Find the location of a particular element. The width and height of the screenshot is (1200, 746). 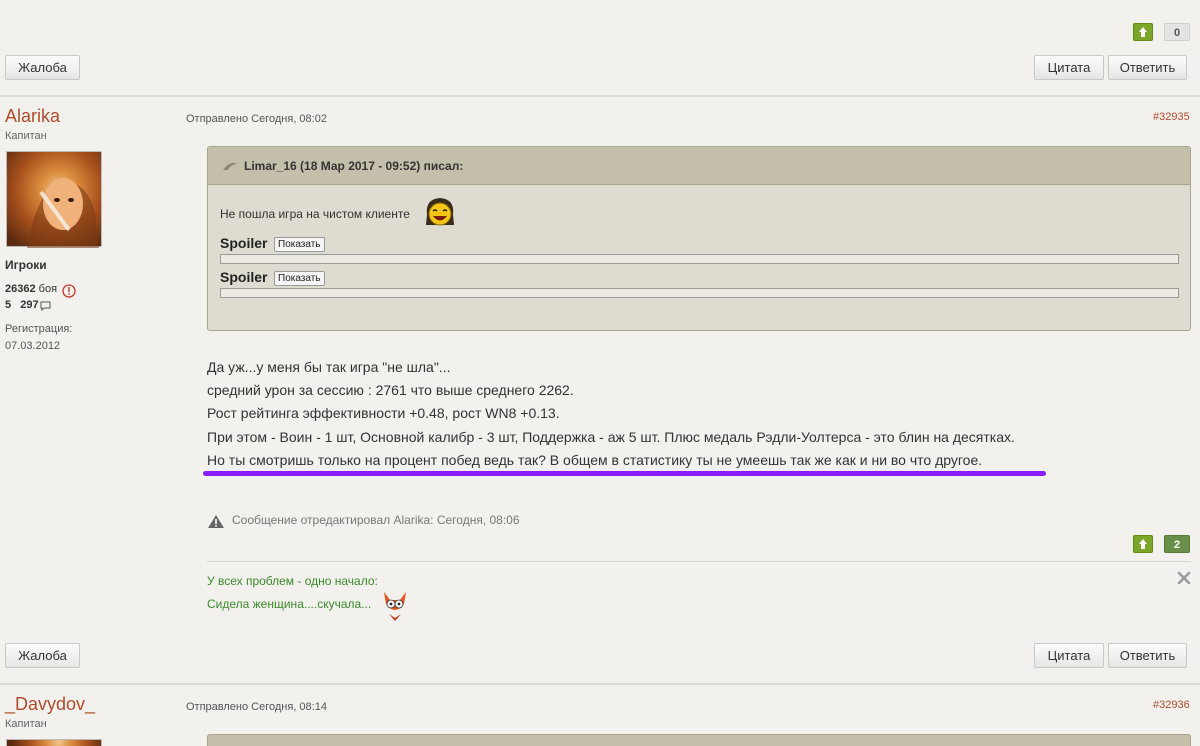

post-author-name: Alarika is located at coordinates (32, 116).